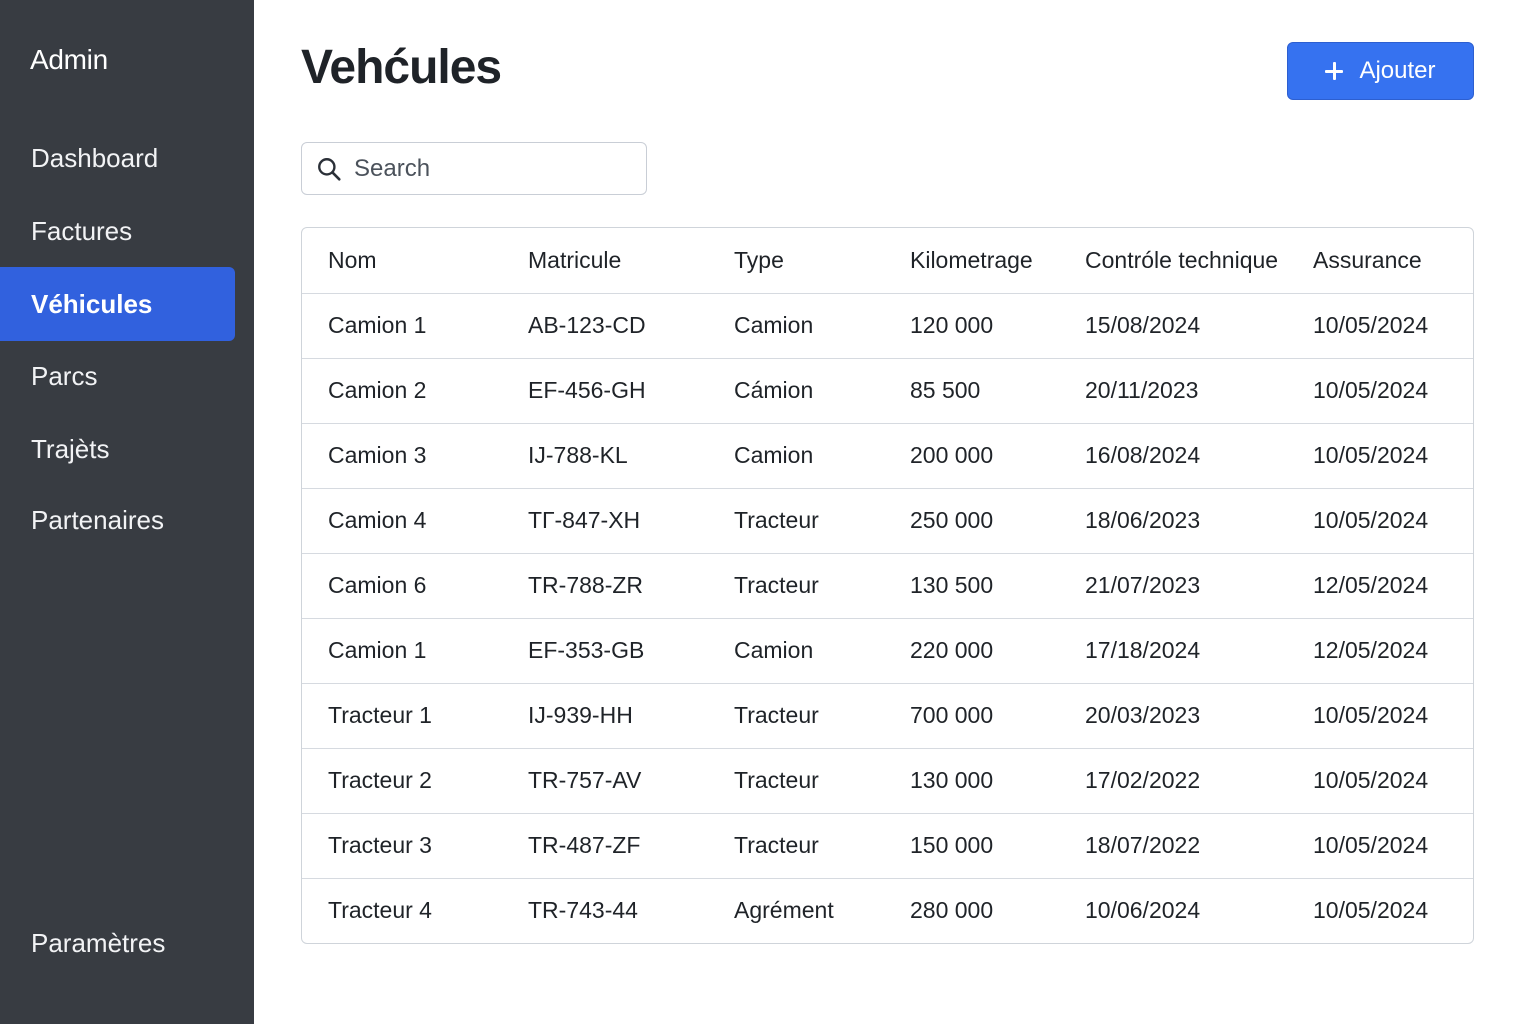 The height and width of the screenshot is (1024, 1536). What do you see at coordinates (952, 325) in the screenshot?
I see `cell-kilometrage: 120 000` at bounding box center [952, 325].